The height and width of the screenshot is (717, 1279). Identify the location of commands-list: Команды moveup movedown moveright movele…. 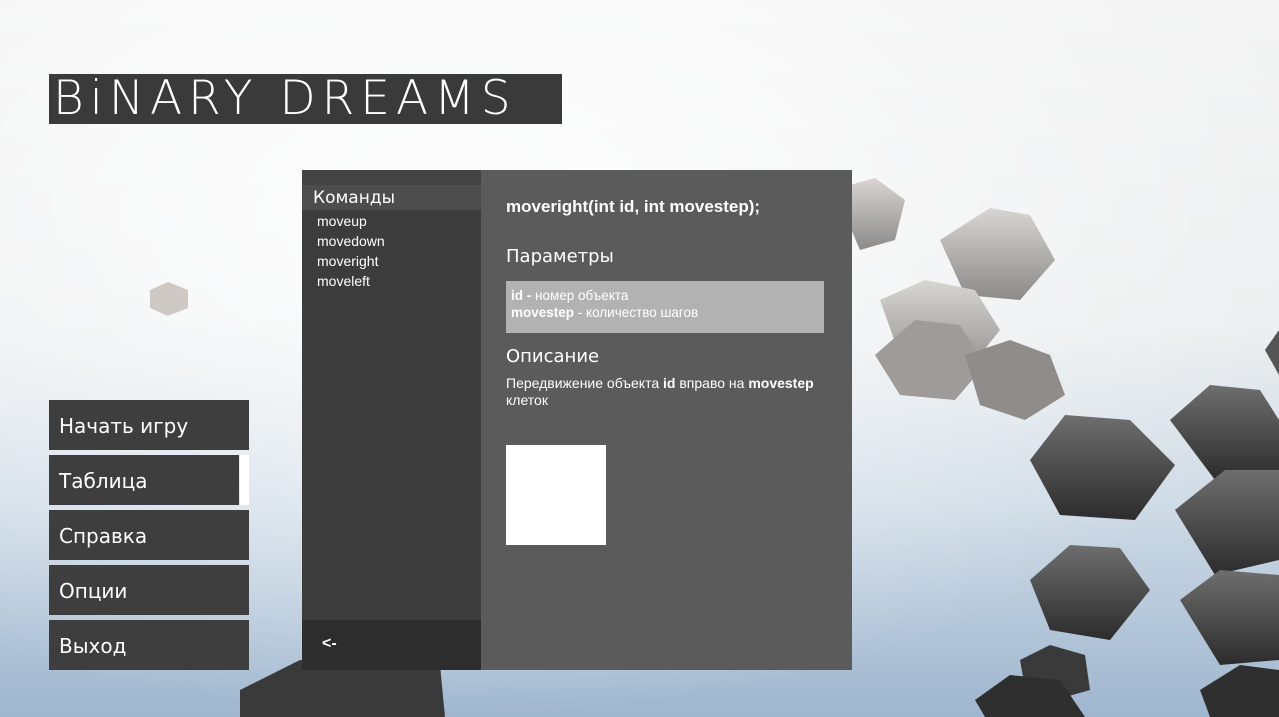
(391, 420).